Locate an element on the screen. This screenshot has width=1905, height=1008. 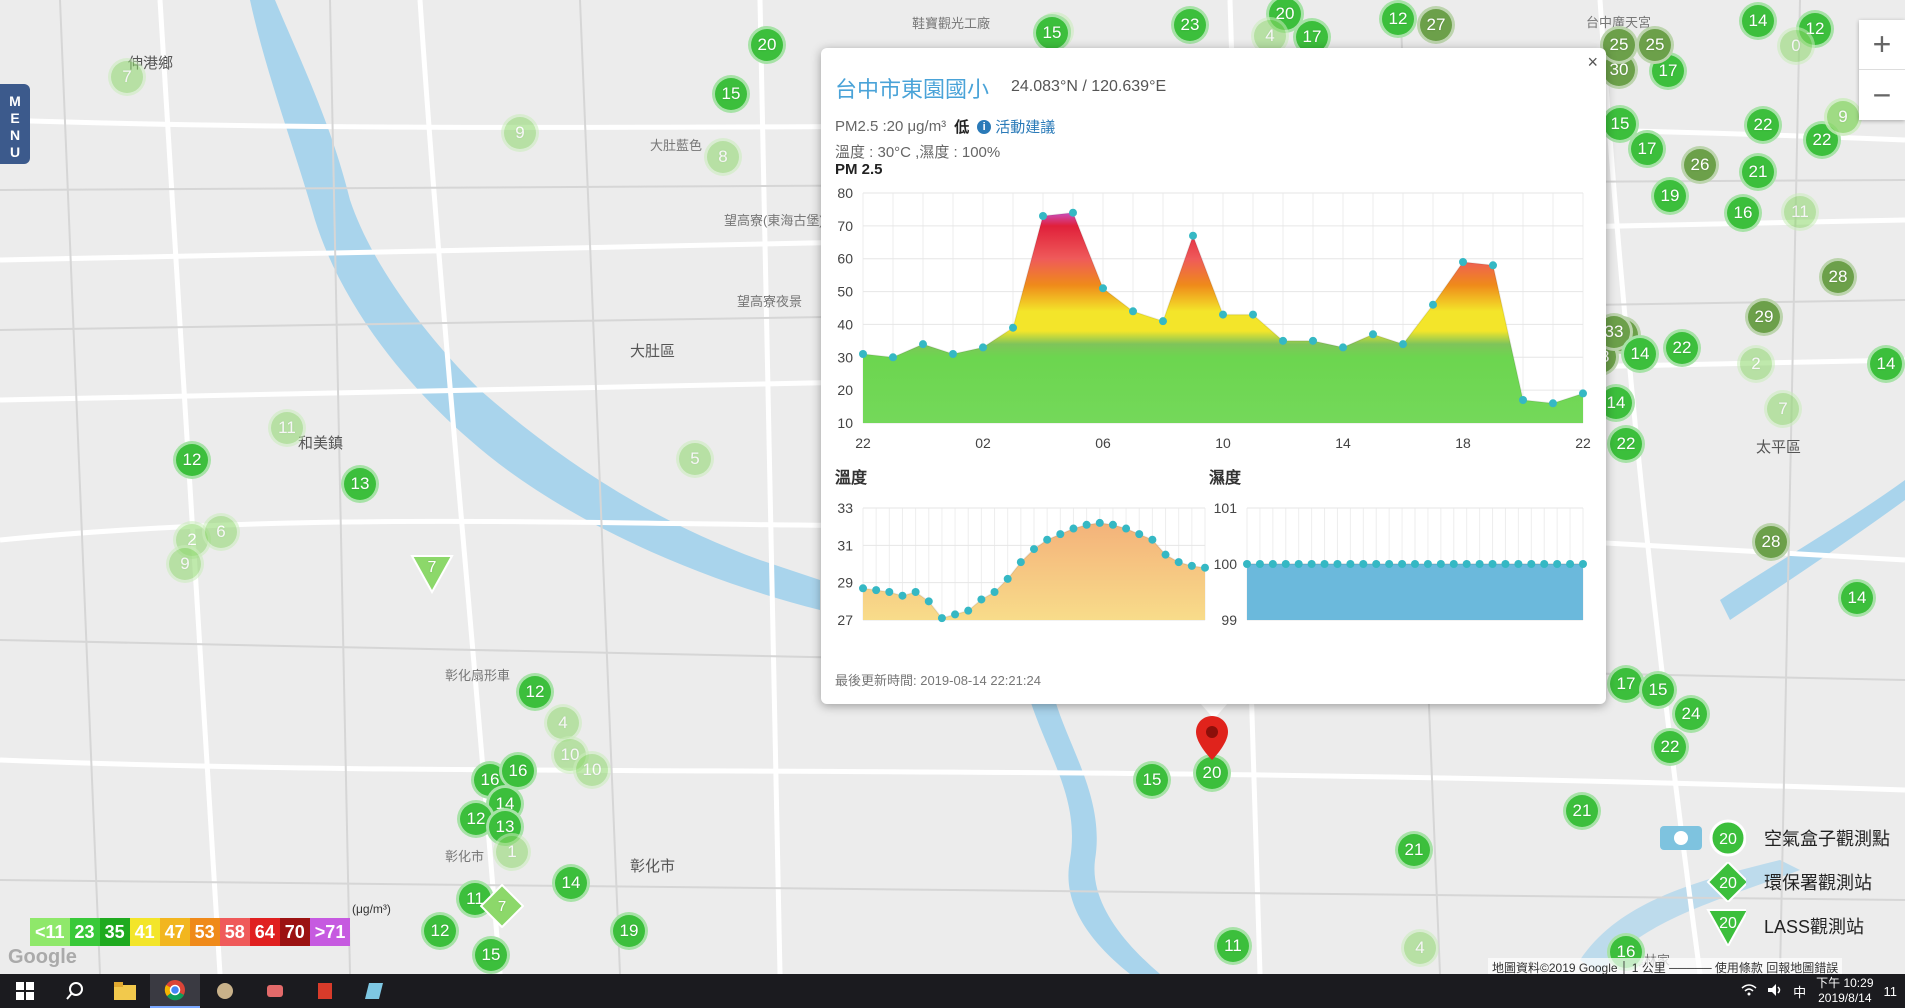
sensor-marker: 8 is located at coordinates (723, 157).